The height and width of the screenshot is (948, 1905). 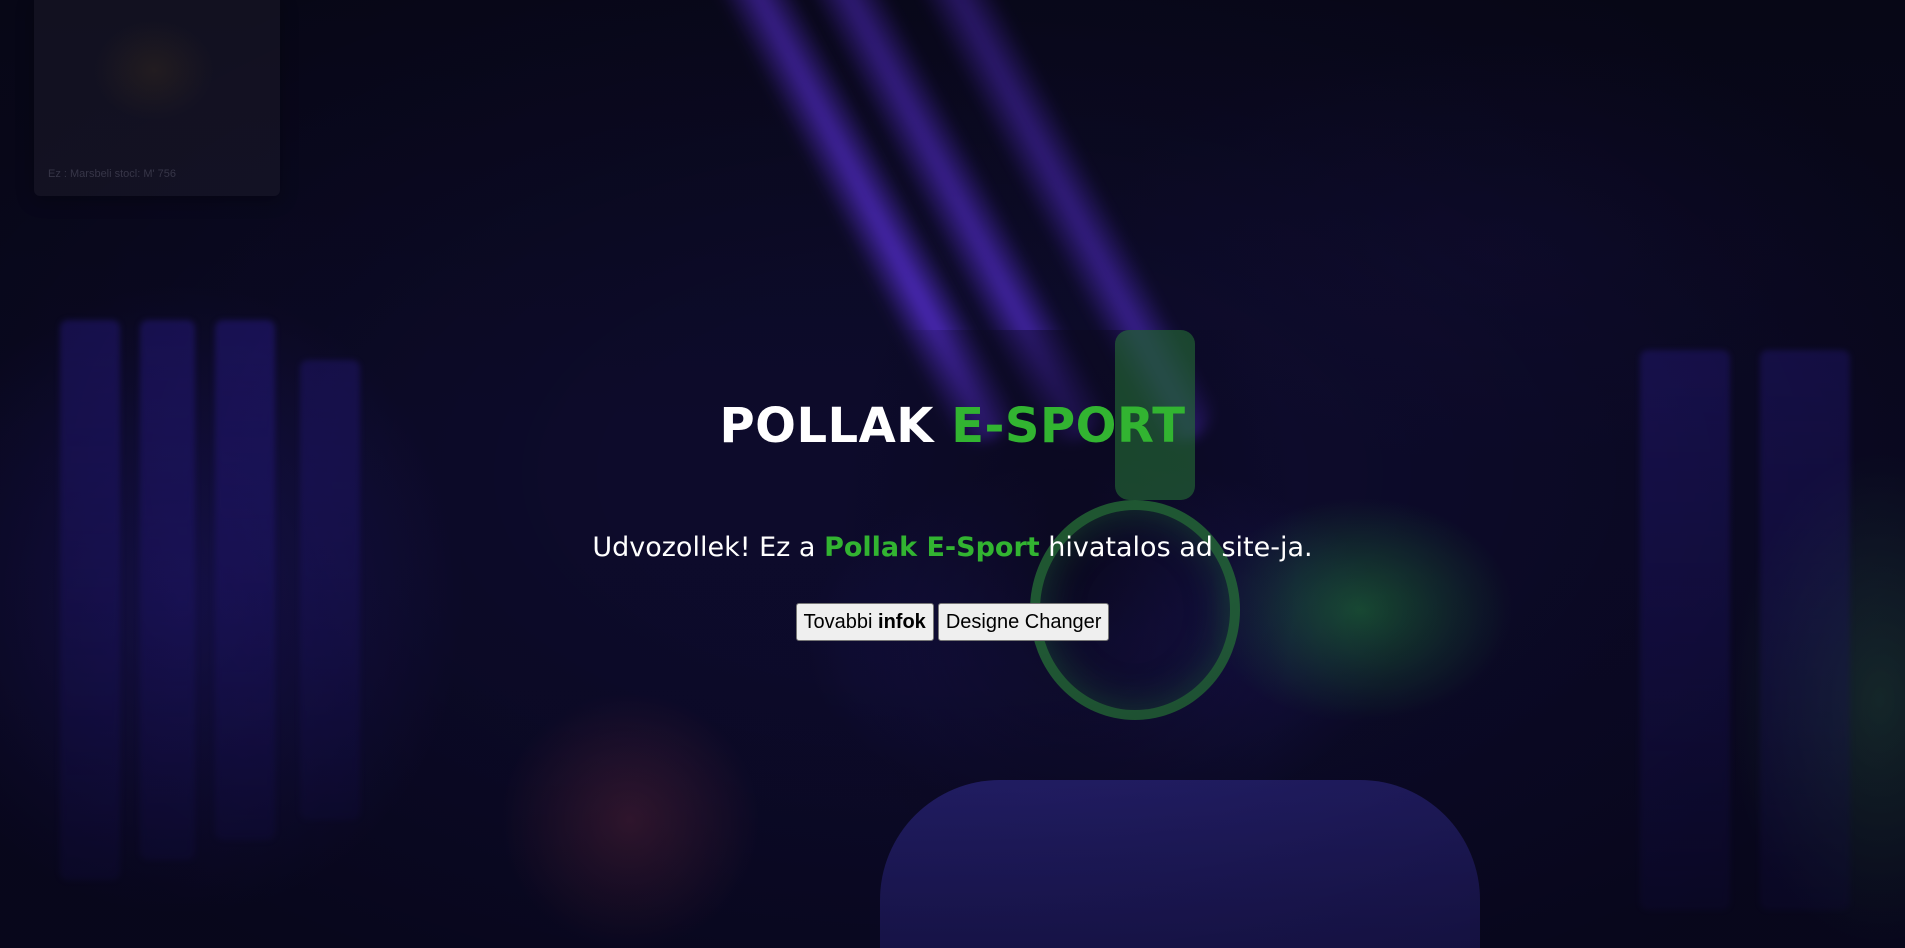 I want to click on hero-section: POLLAK E-SPORT, so click(x=952, y=426).